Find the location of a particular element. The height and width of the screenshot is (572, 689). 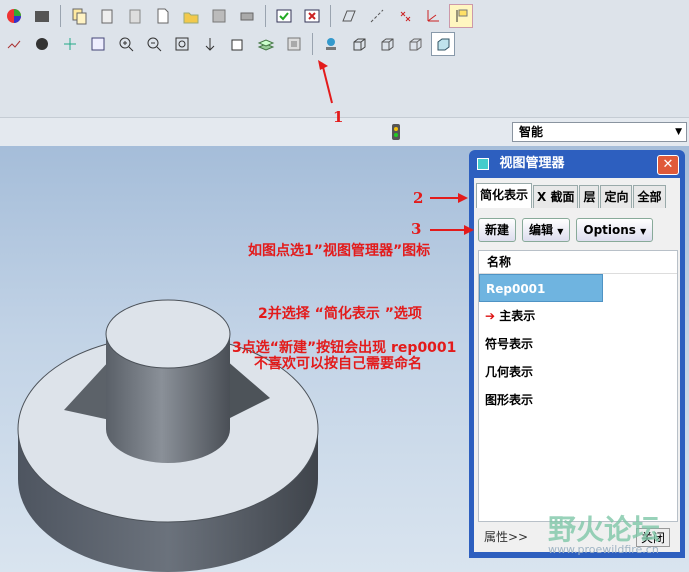

instruction-line-4: 不喜欢可以按自己需要命名 is located at coordinates (338, 364).